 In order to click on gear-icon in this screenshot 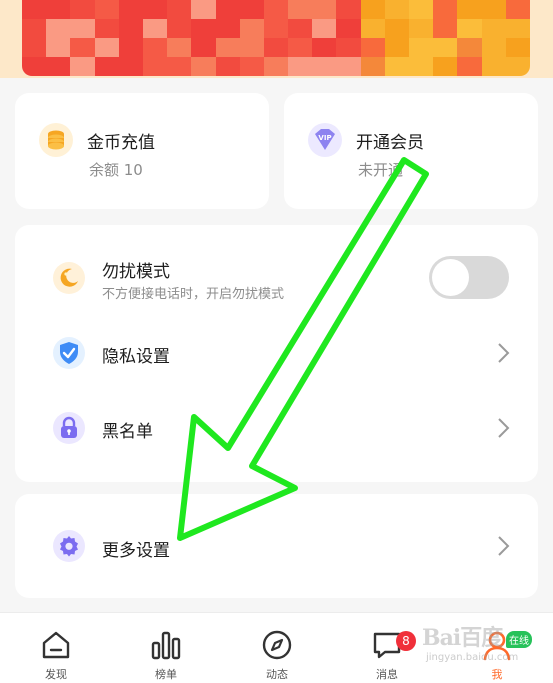, I will do `click(69, 546)`.